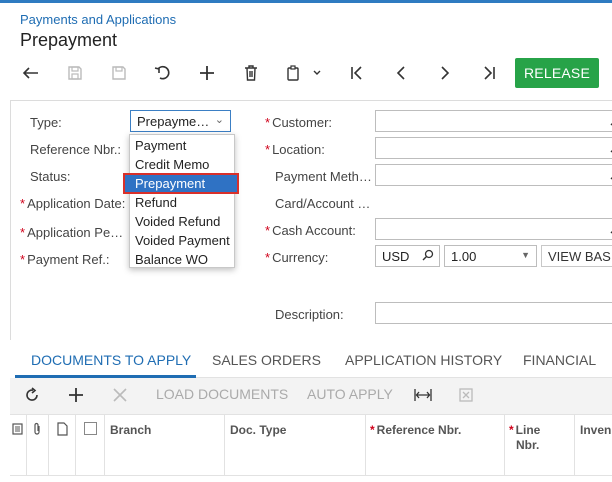 The height and width of the screenshot is (482, 612). What do you see at coordinates (46, 122) in the screenshot?
I see `type-label: Type:` at bounding box center [46, 122].